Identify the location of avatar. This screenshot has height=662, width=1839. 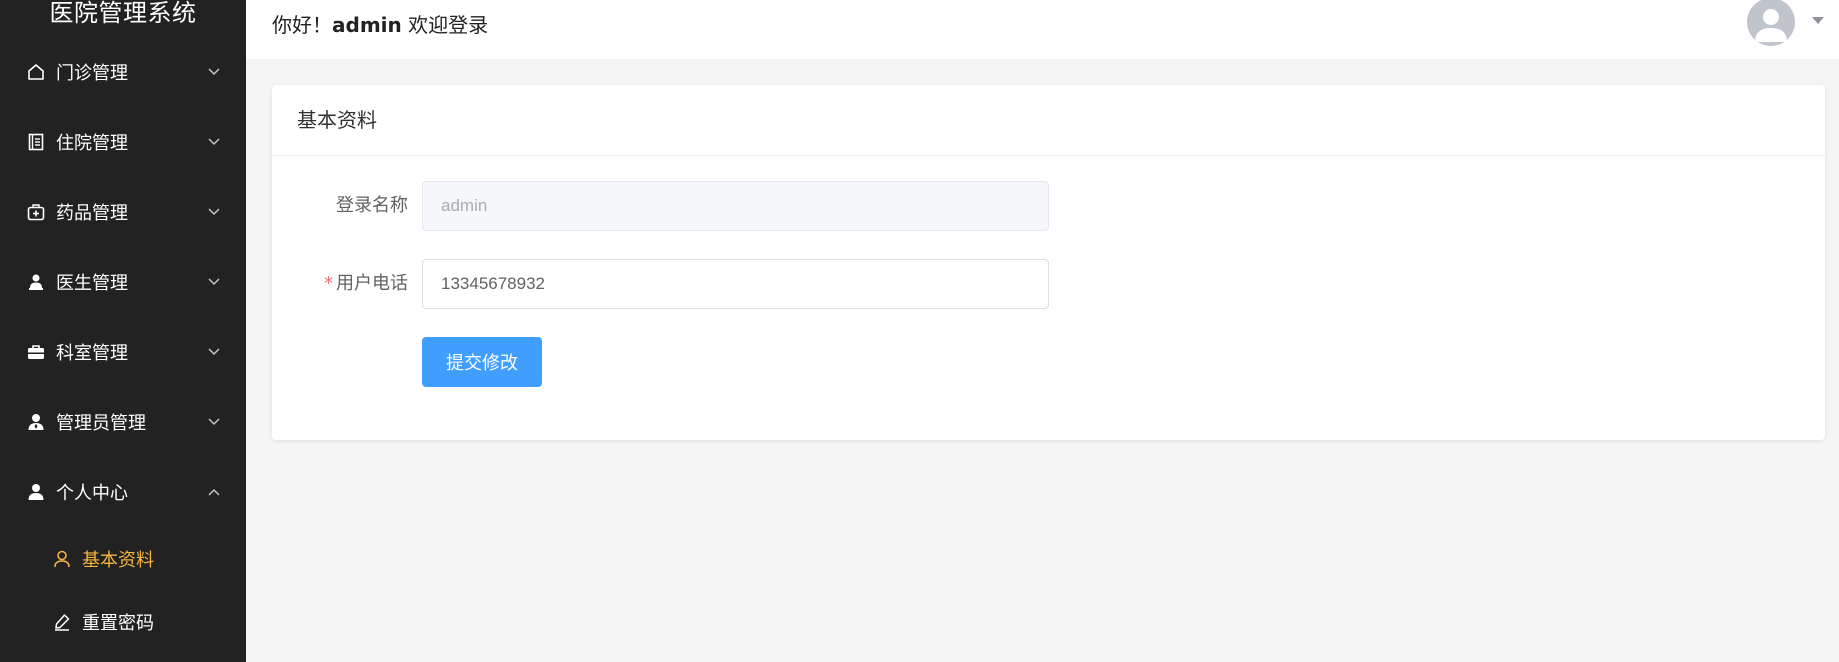
(1771, 23).